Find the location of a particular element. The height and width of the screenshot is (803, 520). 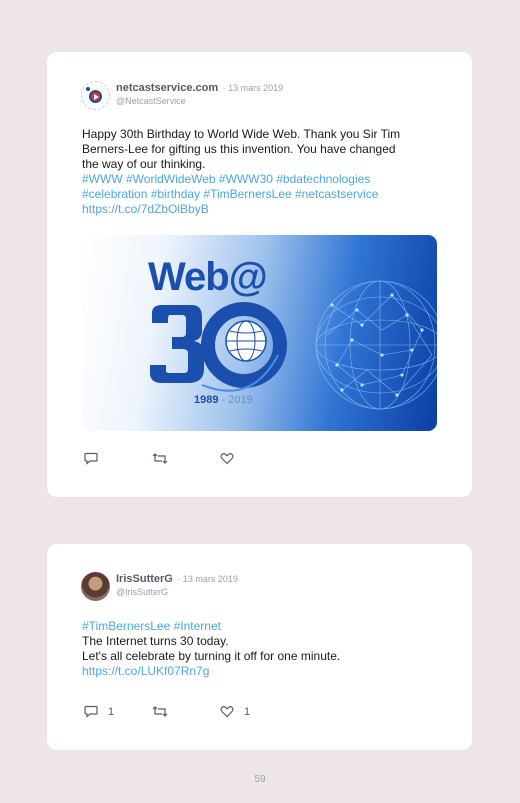

tweet-actions: 1 1 is located at coordinates (186, 711).